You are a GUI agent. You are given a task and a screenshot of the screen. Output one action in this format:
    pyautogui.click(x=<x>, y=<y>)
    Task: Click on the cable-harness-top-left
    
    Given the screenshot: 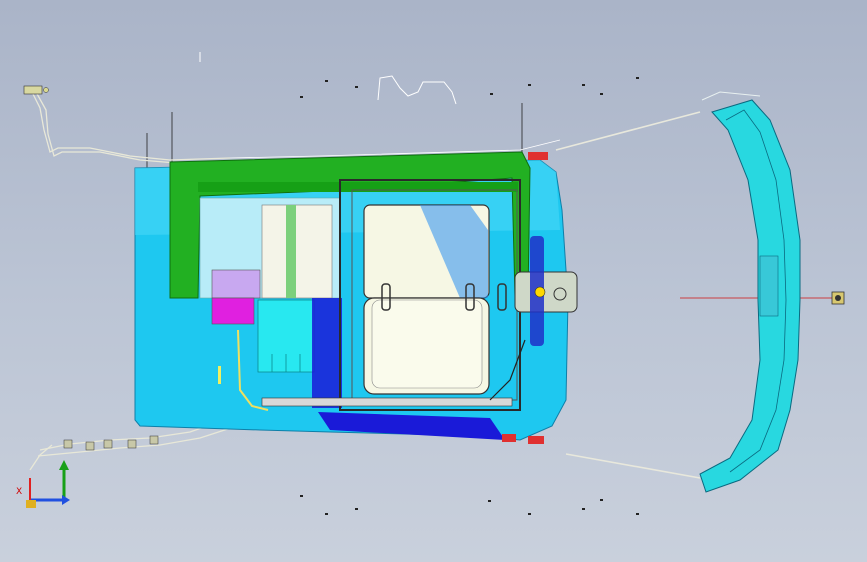 What is the action you would take?
    pyautogui.click(x=127, y=125)
    